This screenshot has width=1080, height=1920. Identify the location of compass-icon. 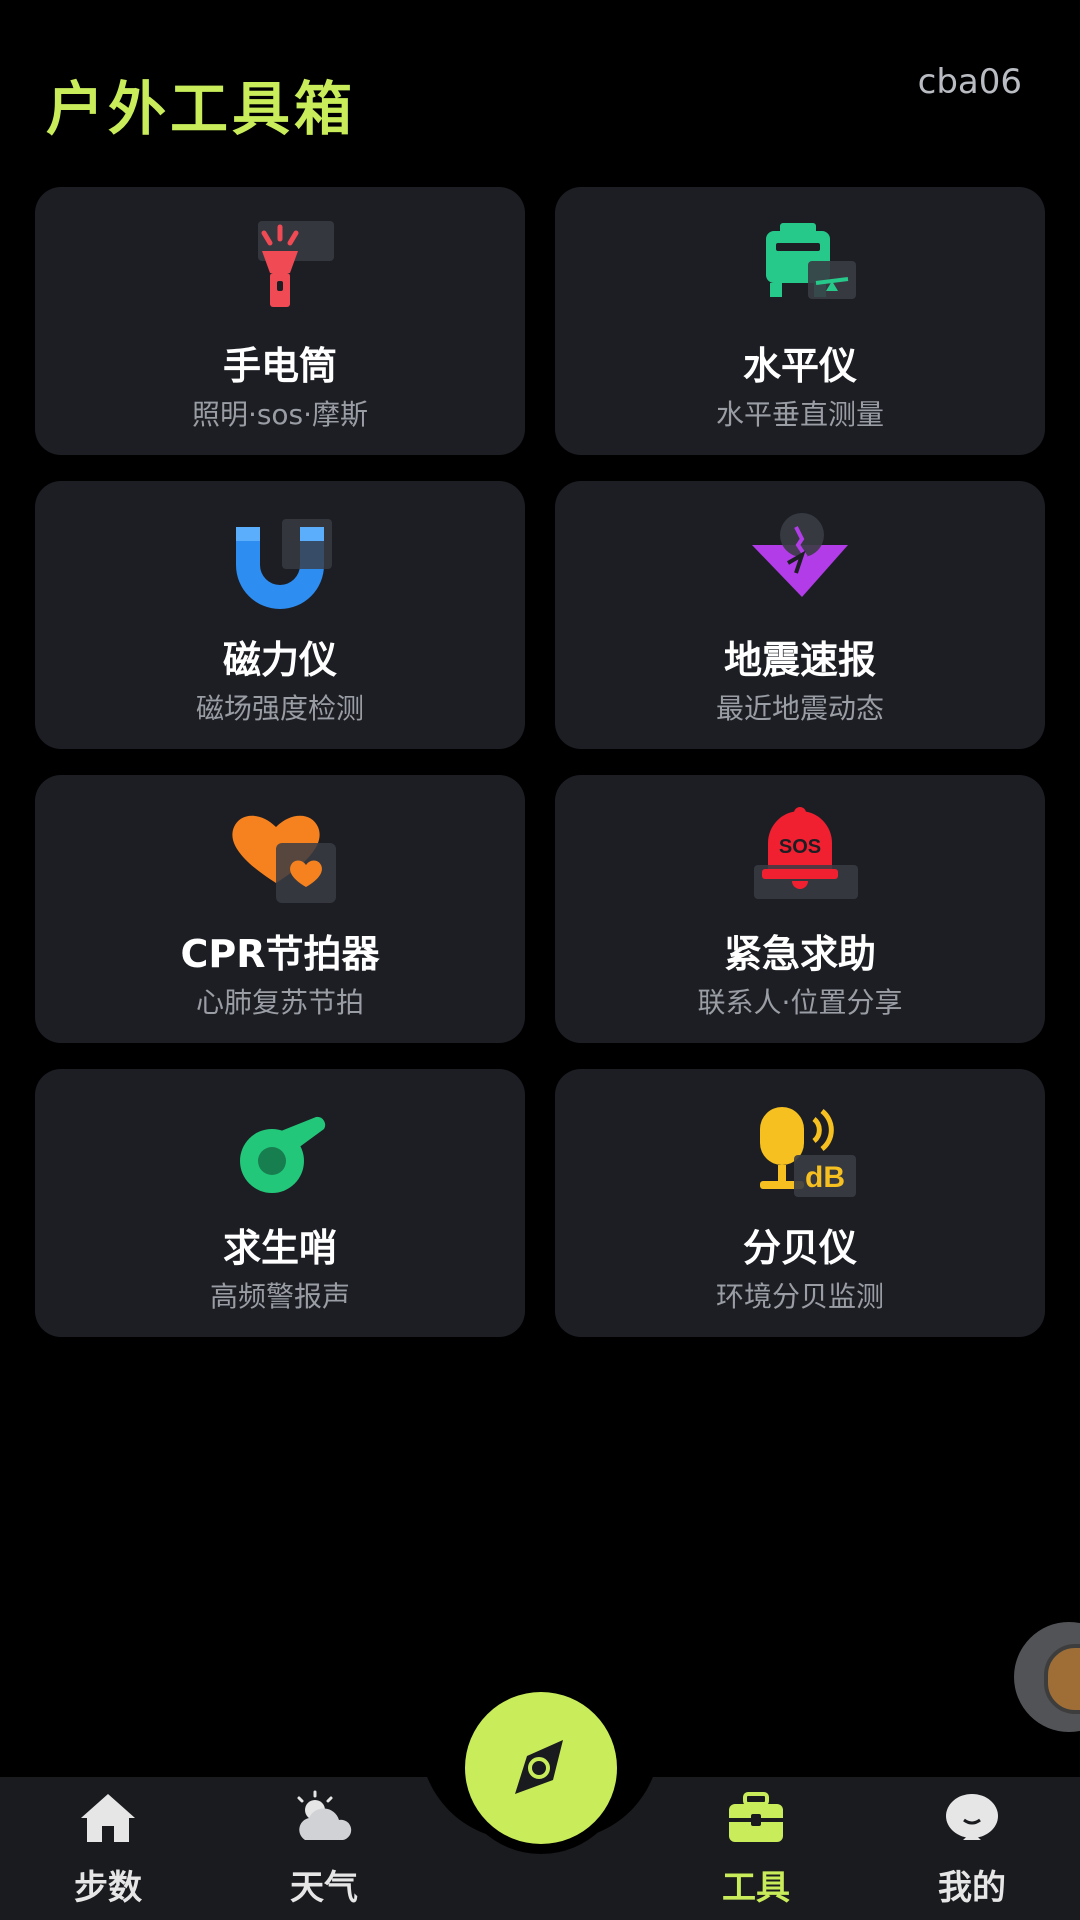
(539, 1767).